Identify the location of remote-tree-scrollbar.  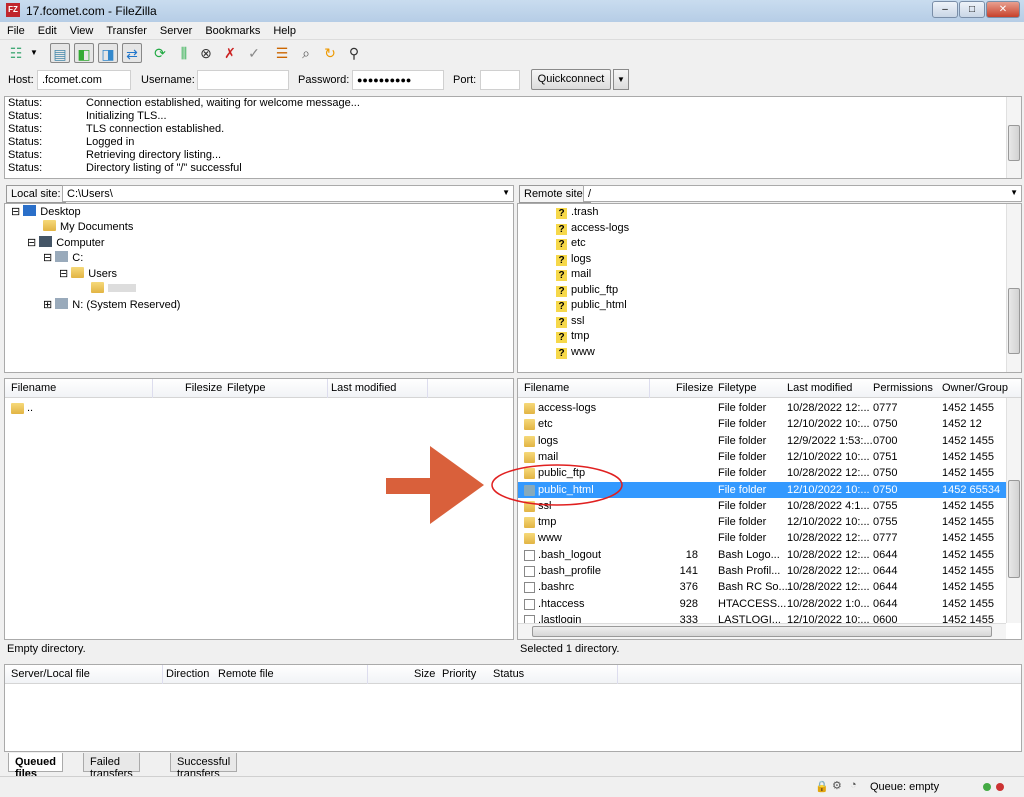
(1013, 288).